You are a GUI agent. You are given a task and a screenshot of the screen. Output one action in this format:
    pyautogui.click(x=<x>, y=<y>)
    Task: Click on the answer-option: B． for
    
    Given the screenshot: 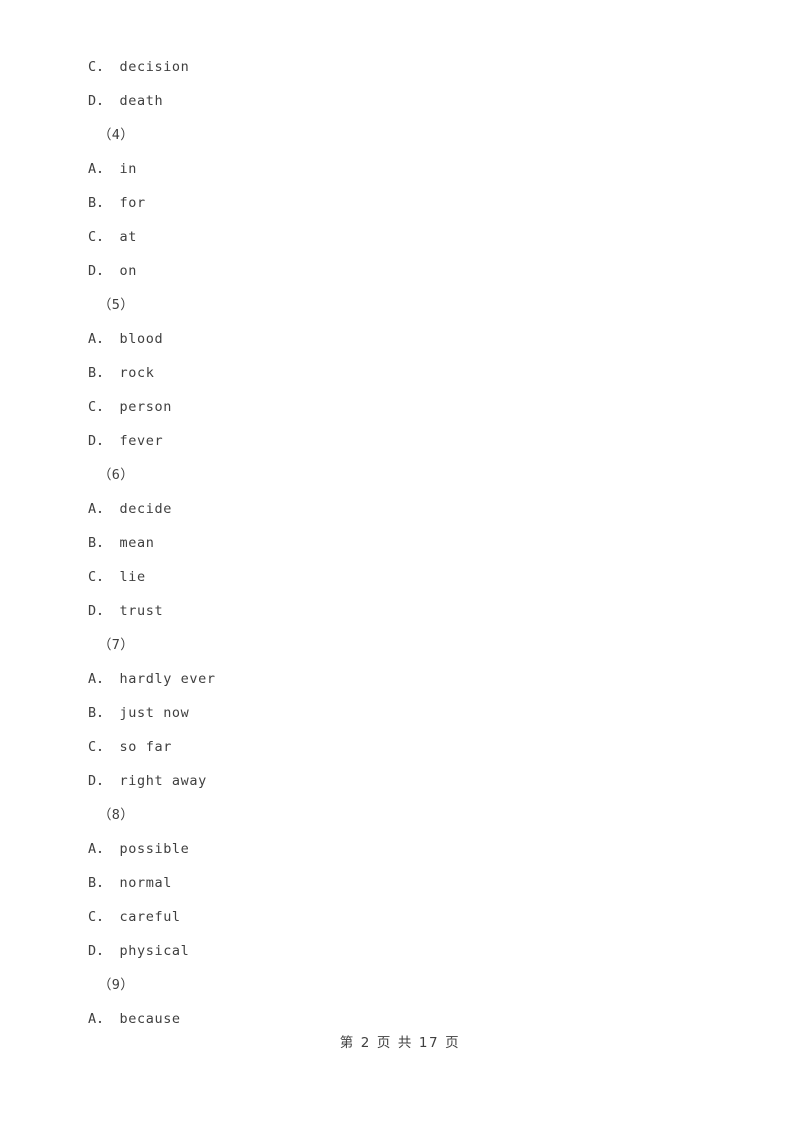 What is the action you would take?
    pyautogui.click(x=117, y=203)
    